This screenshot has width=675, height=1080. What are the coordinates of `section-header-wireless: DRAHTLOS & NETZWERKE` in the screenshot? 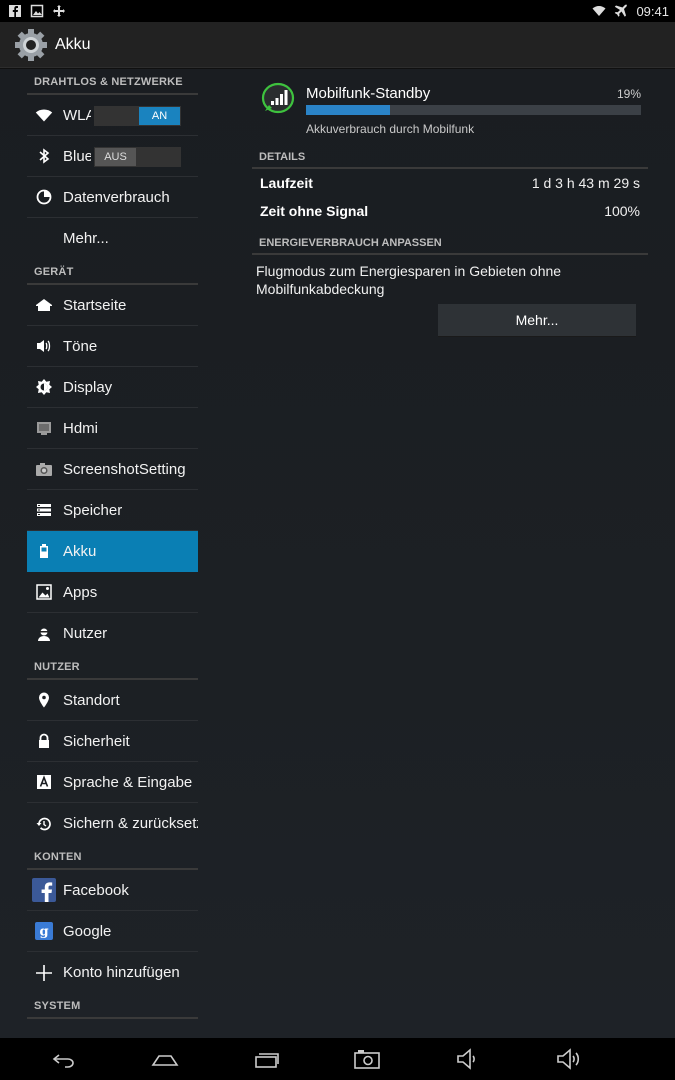 It's located at (112, 82).